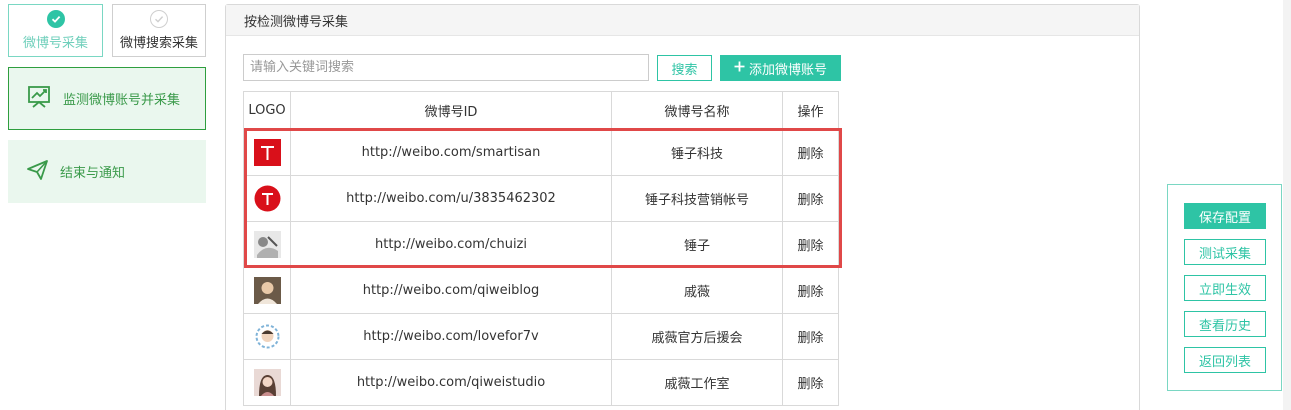 Image resolution: width=1291 pixels, height=410 pixels. Describe the element at coordinates (451, 290) in the screenshot. I see `account-id: http://weibo.com/qiweiblog` at that location.